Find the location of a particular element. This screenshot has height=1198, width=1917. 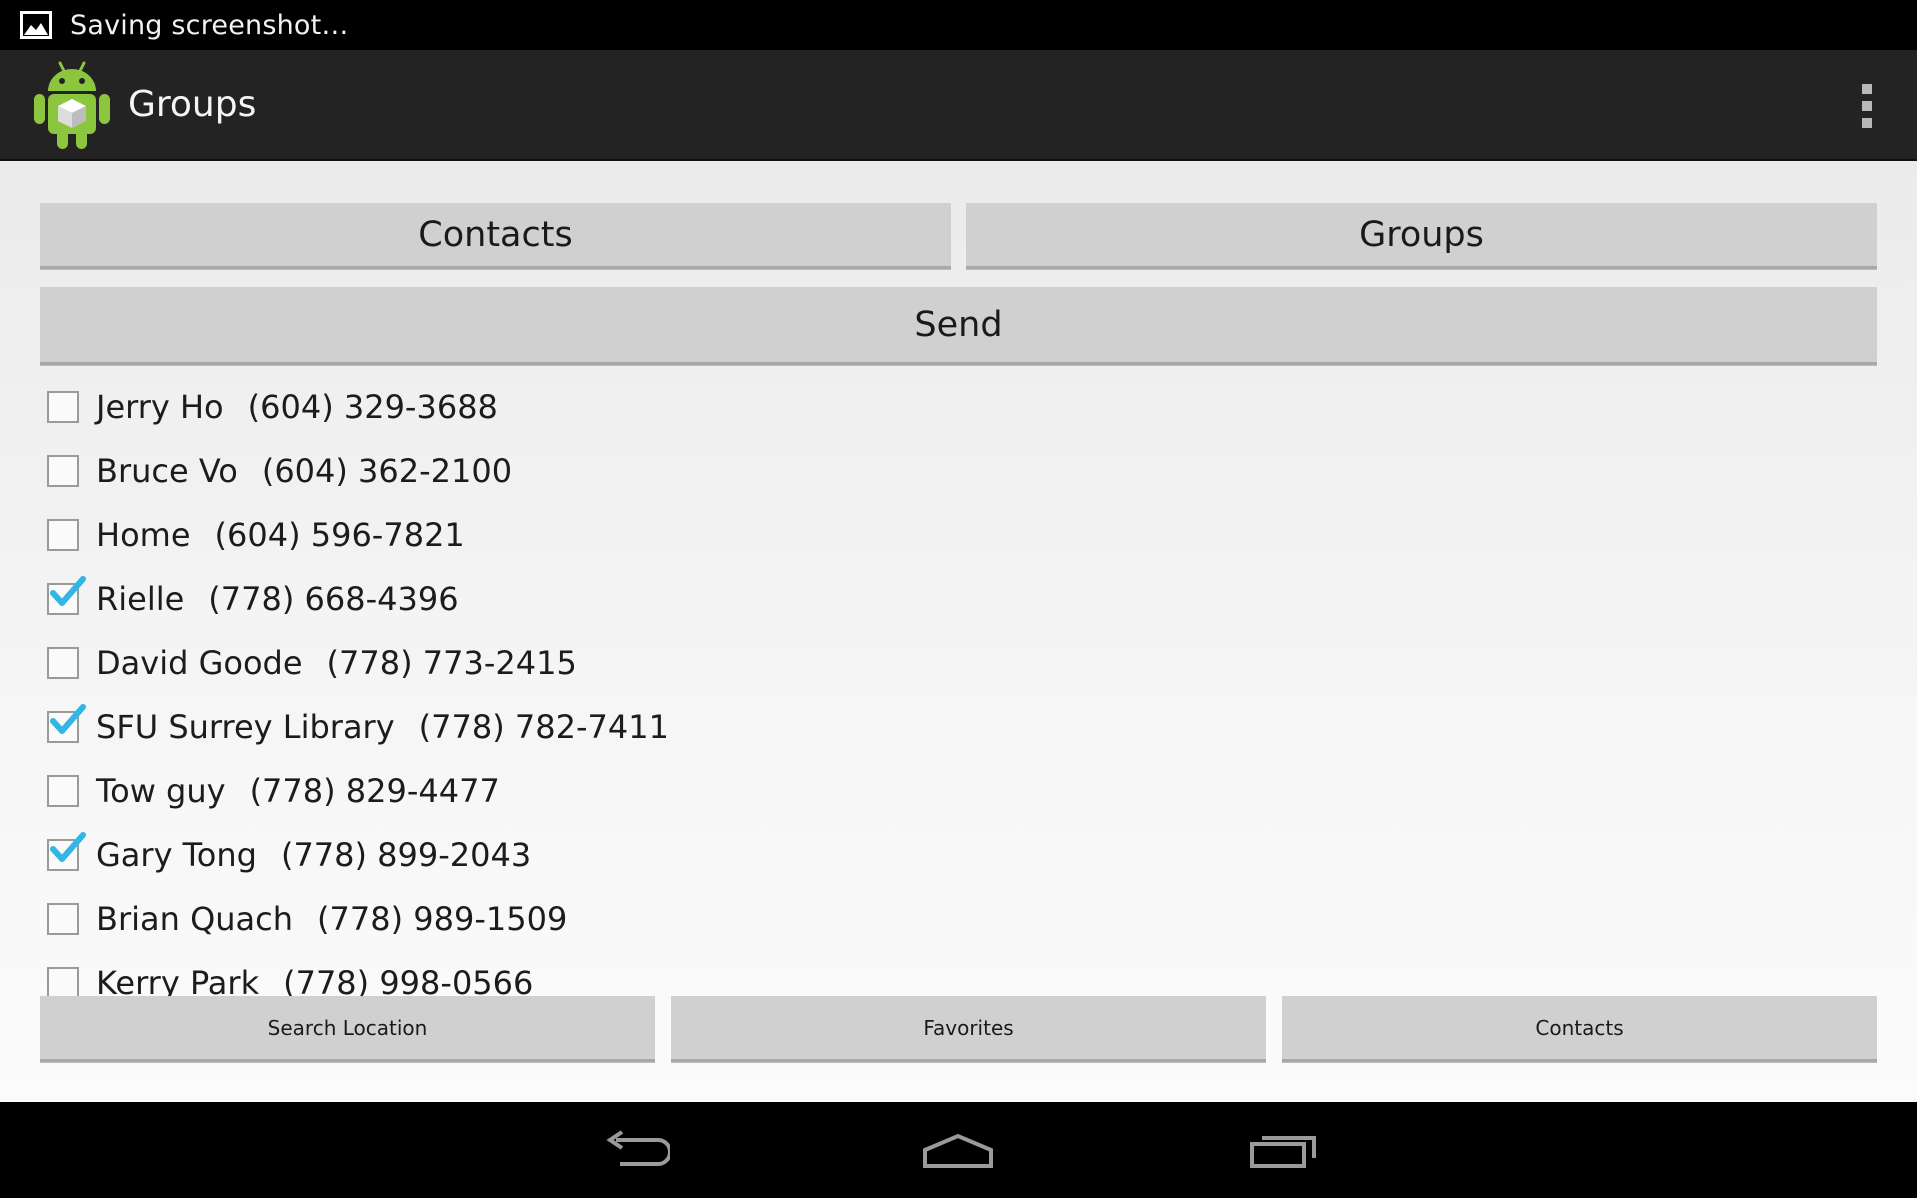

contact-list-item: Gary Tong (778) 899-2043 is located at coordinates (958, 855).